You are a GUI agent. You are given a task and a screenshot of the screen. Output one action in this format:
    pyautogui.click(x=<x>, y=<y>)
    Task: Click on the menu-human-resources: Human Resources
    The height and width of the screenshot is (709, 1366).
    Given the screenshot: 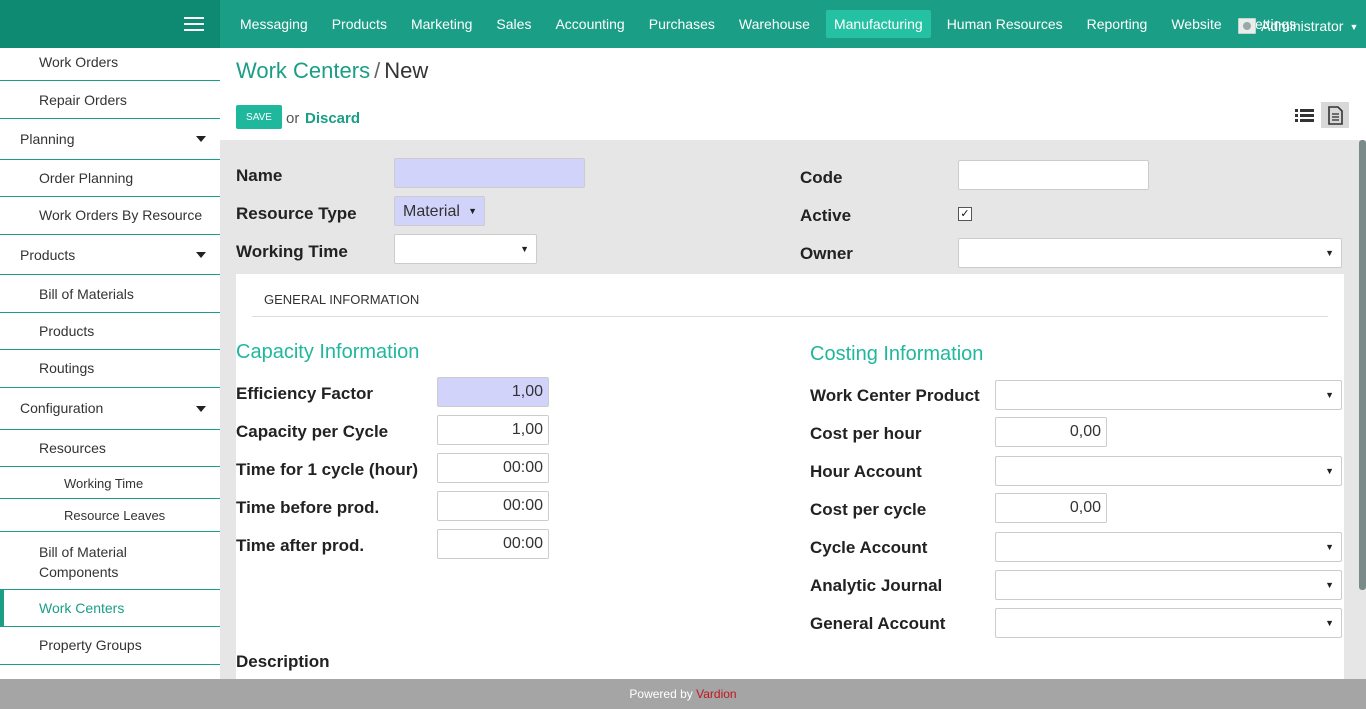 What is the action you would take?
    pyautogui.click(x=1005, y=24)
    